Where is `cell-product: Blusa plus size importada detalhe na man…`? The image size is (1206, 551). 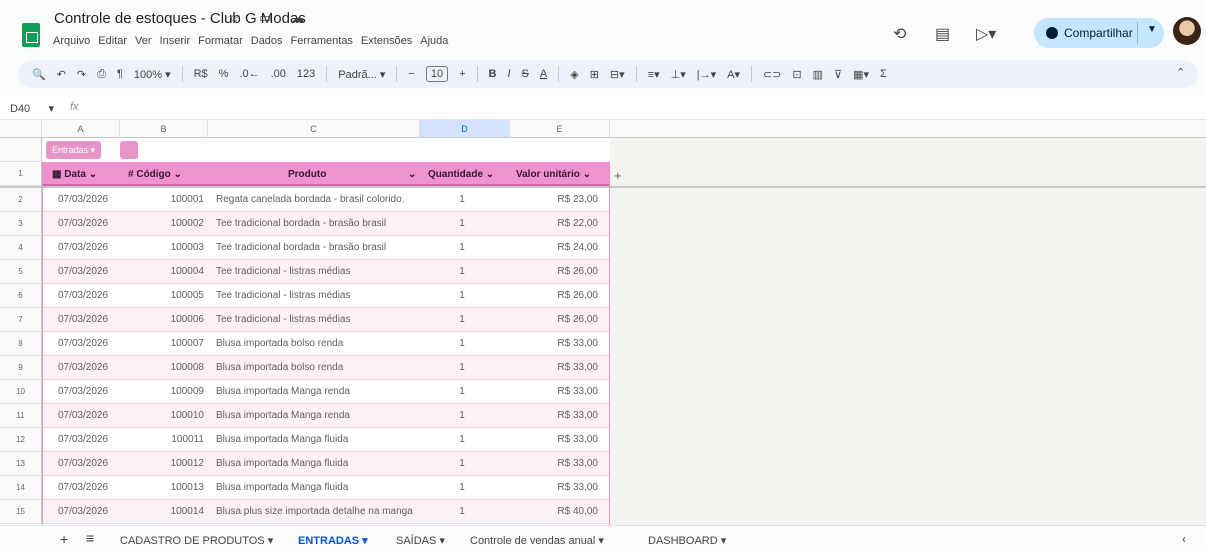
cell-product: Blusa plus size importada detalhe na man… is located at coordinates (317, 511).